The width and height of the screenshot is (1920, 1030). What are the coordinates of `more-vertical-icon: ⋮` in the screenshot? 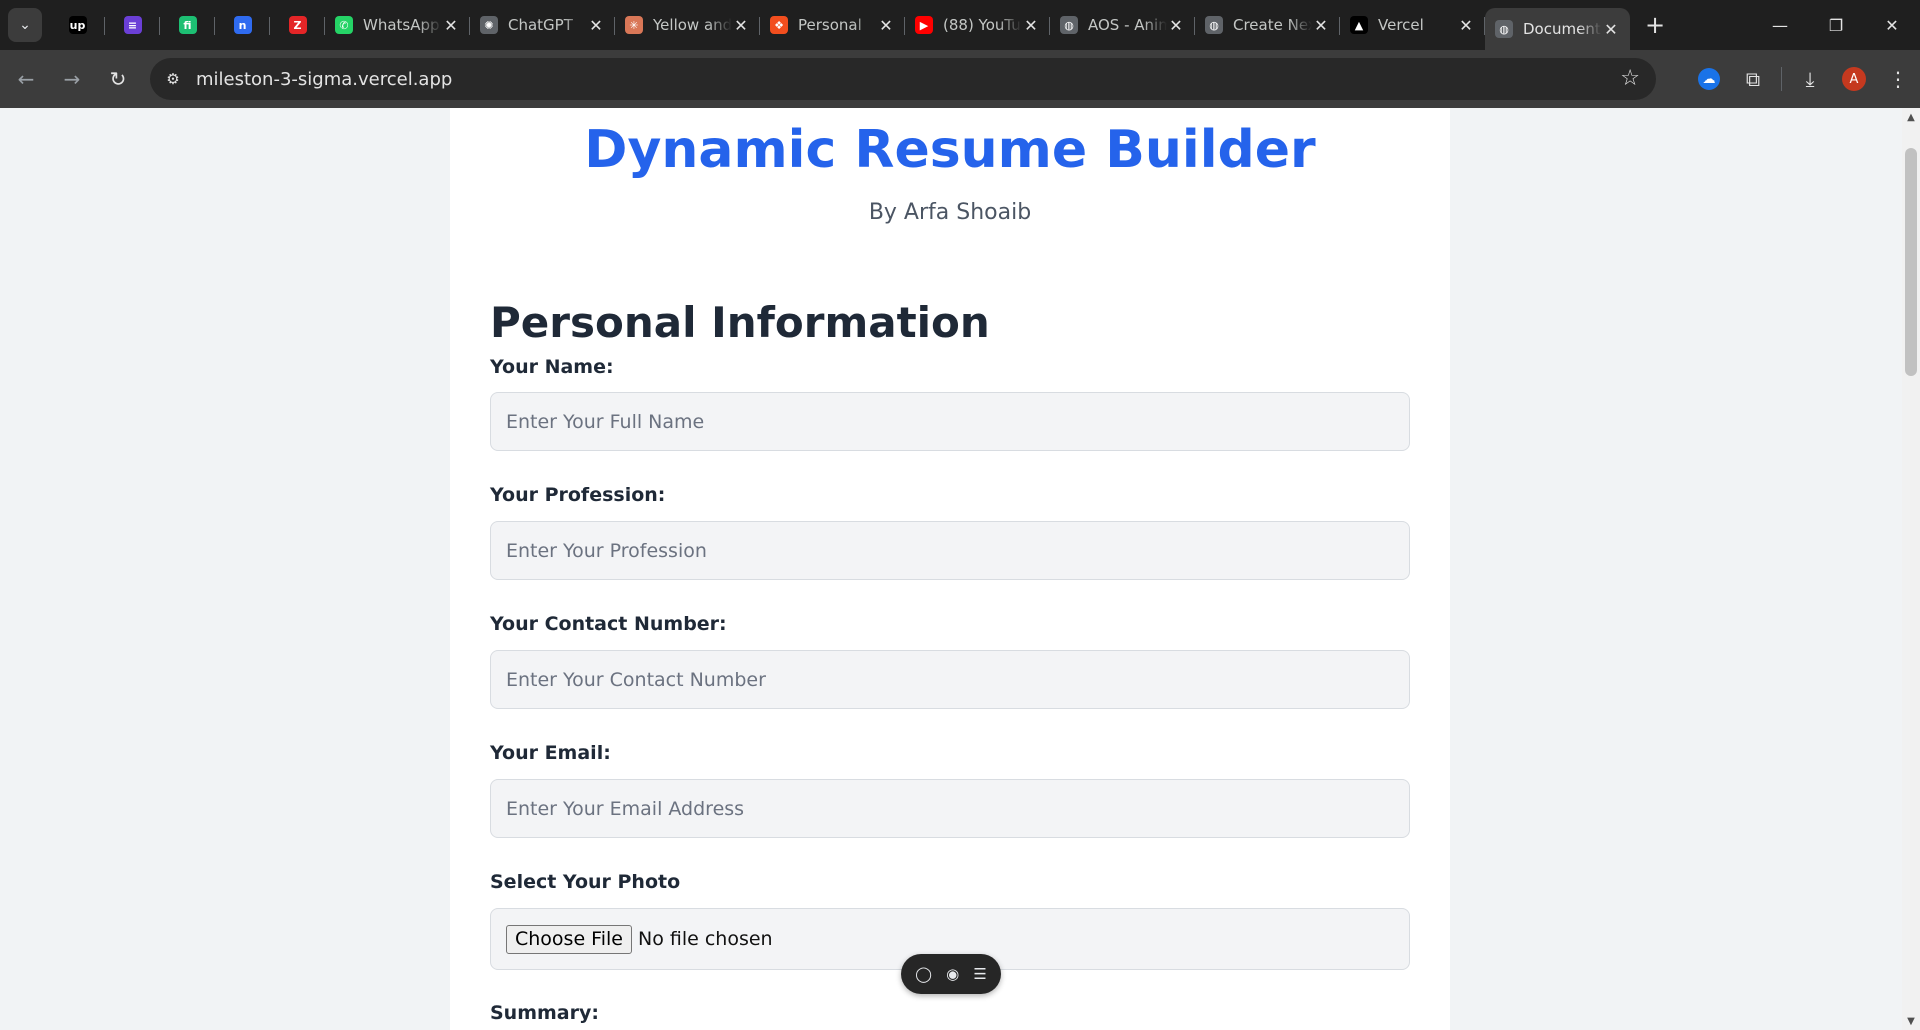 It's located at (1898, 79).